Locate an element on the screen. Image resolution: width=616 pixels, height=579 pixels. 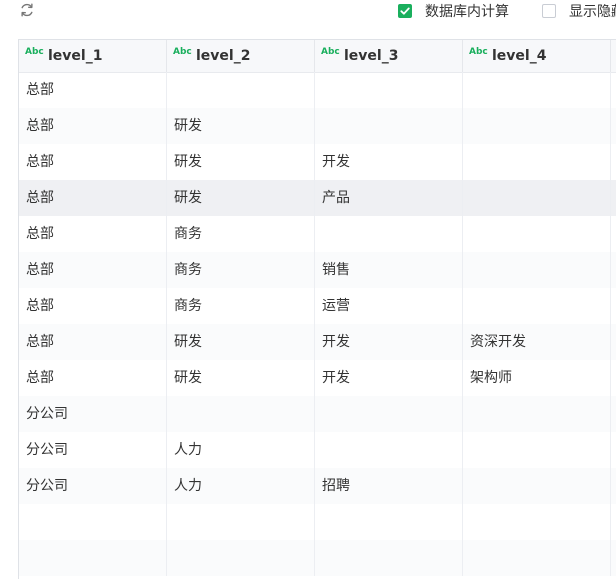
table-cell: 运营 is located at coordinates (389, 306).